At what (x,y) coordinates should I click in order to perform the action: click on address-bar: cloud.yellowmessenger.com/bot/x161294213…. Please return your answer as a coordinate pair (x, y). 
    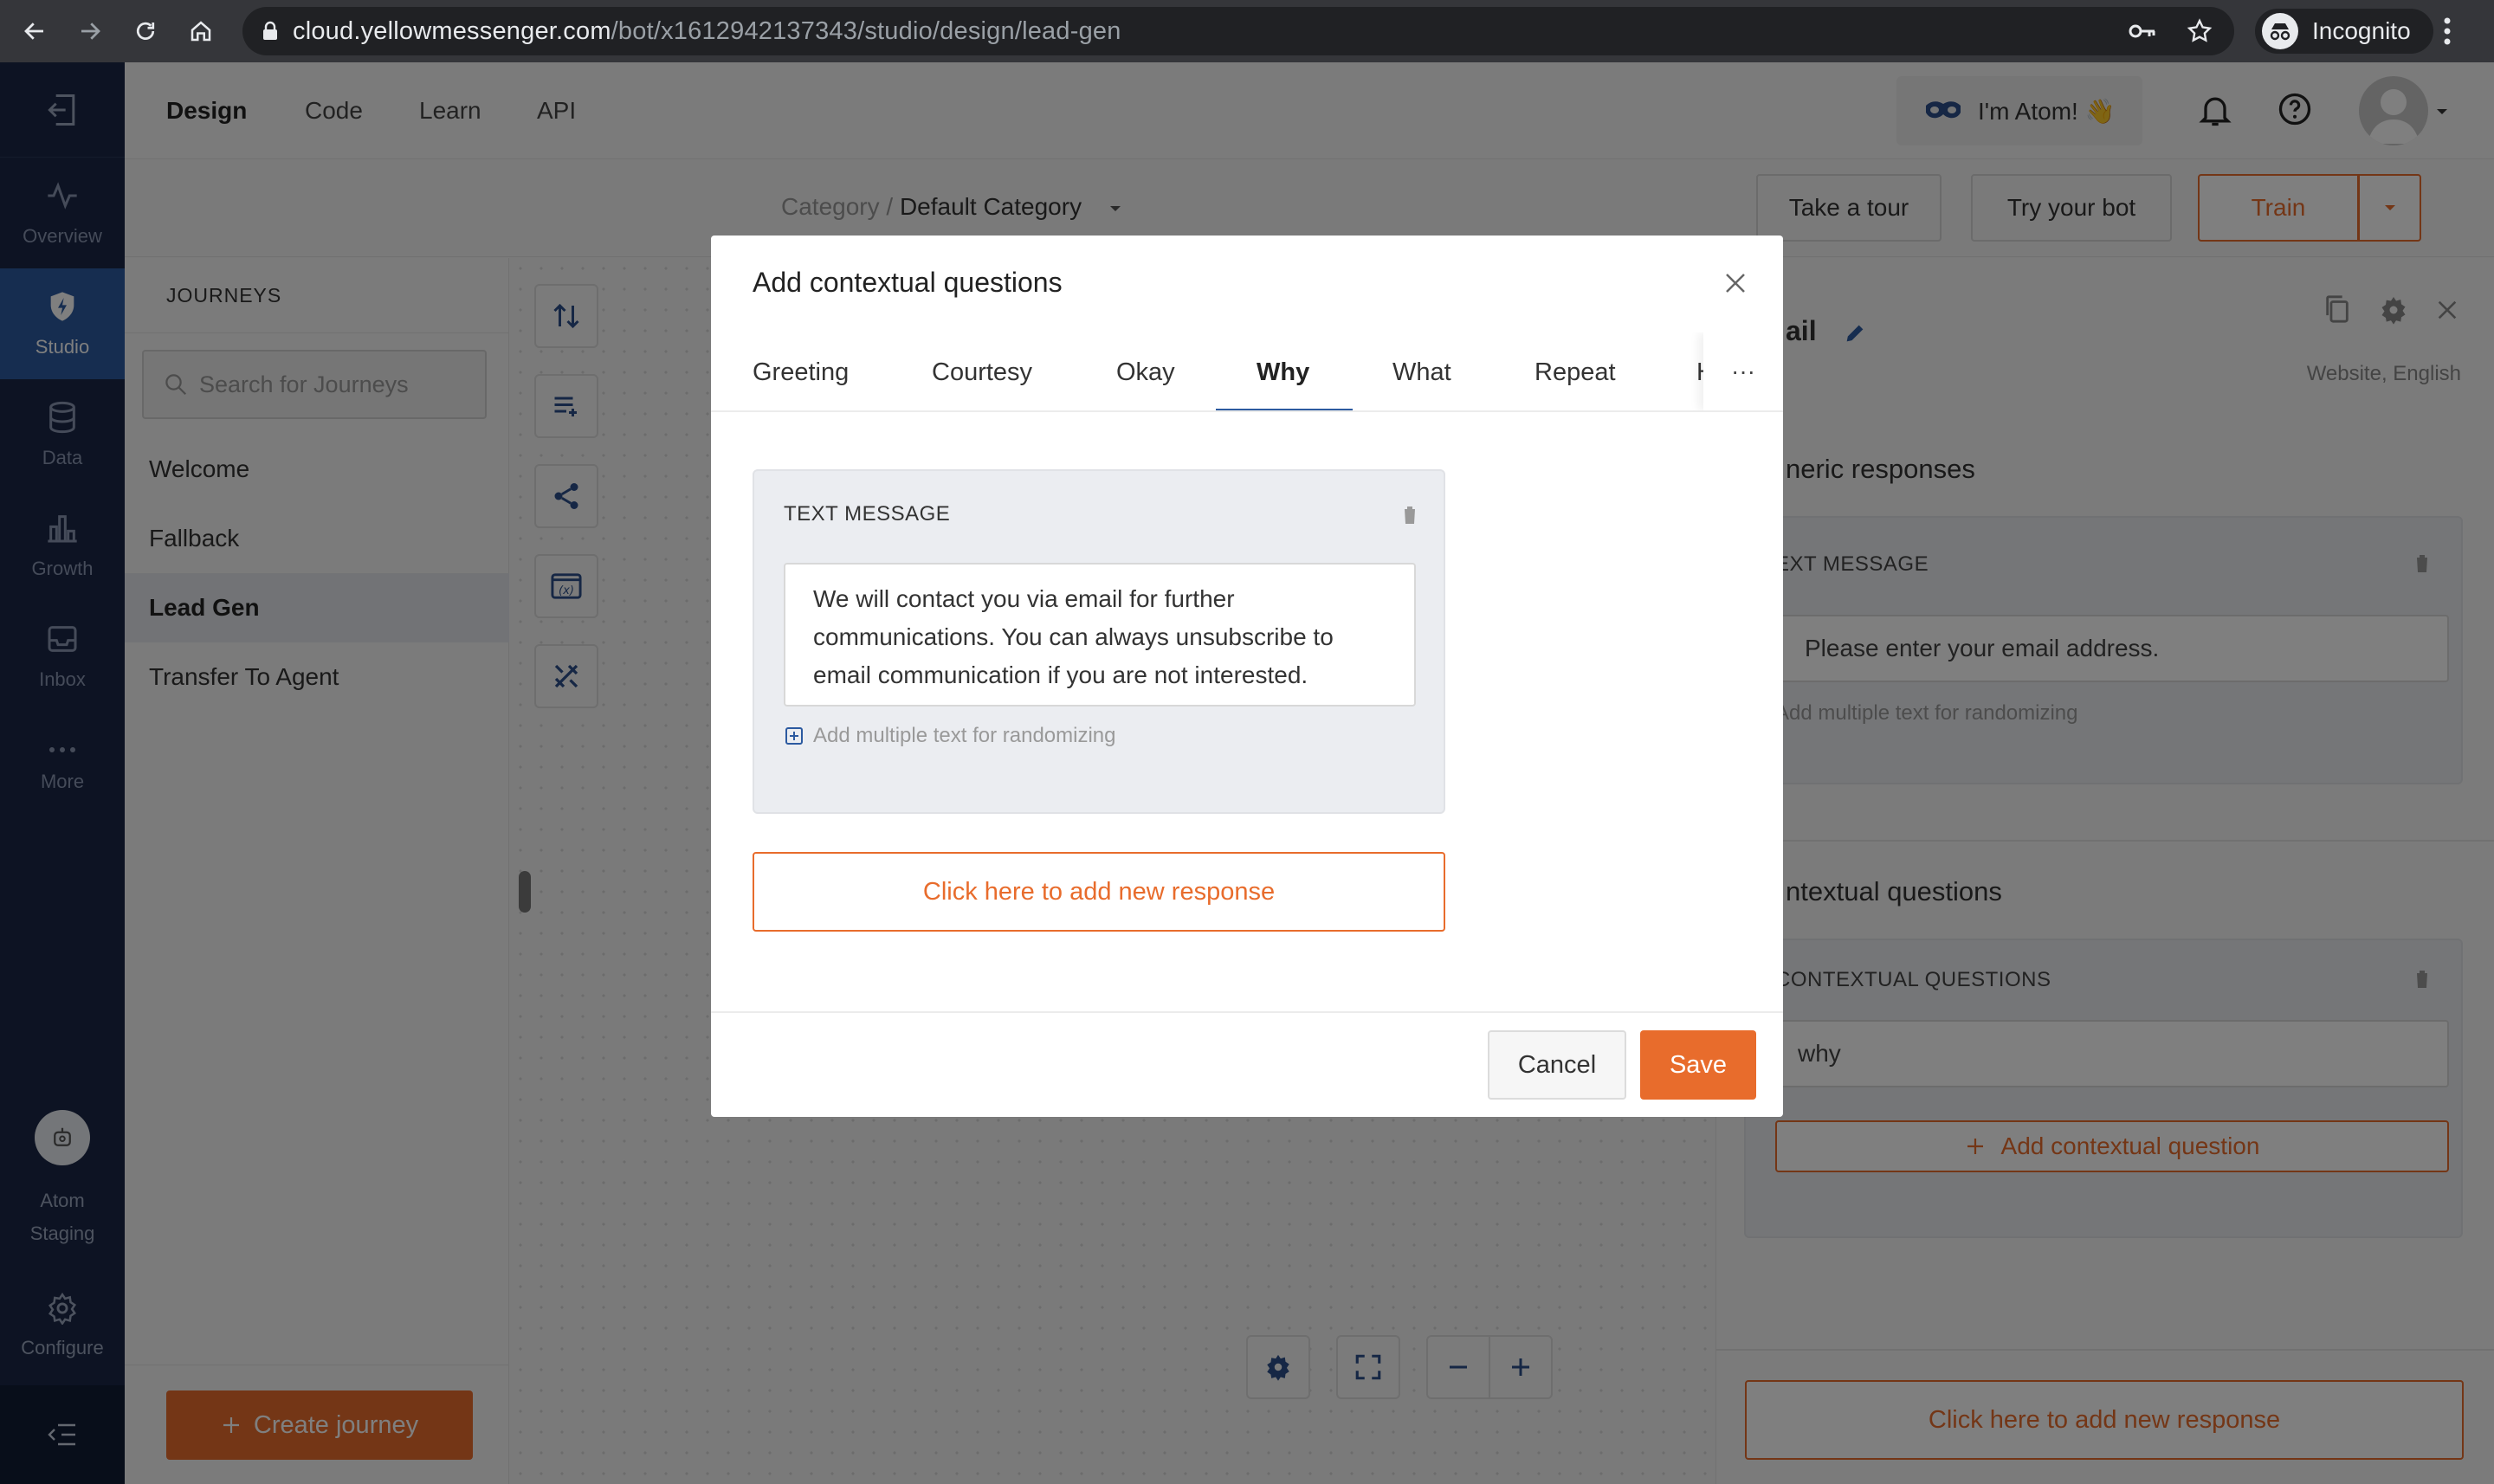
    Looking at the image, I should click on (1238, 31).